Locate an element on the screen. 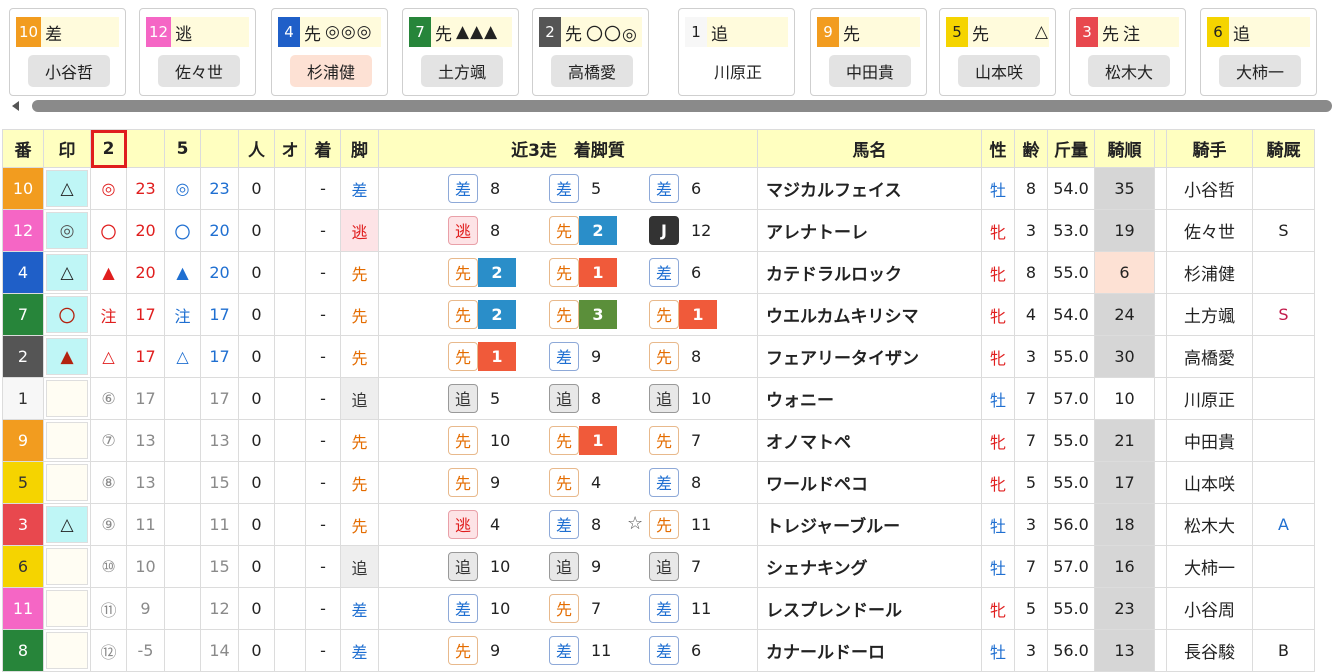 The width and height of the screenshot is (1332, 672). table-row: 7 〇注 17 注 17 0- 先先 2 先 3 先 1 ウエルカムキリシマ牝 4 54.0 24 土方颯 S is located at coordinates (658, 314).